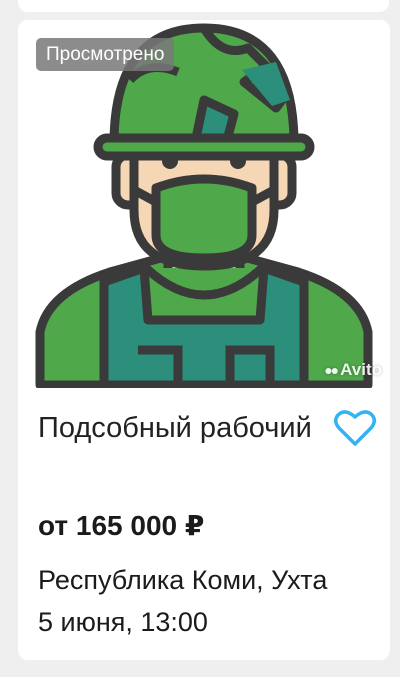  Describe the element at coordinates (361, 369) in the screenshot. I see `watermark-text: Avito` at that location.